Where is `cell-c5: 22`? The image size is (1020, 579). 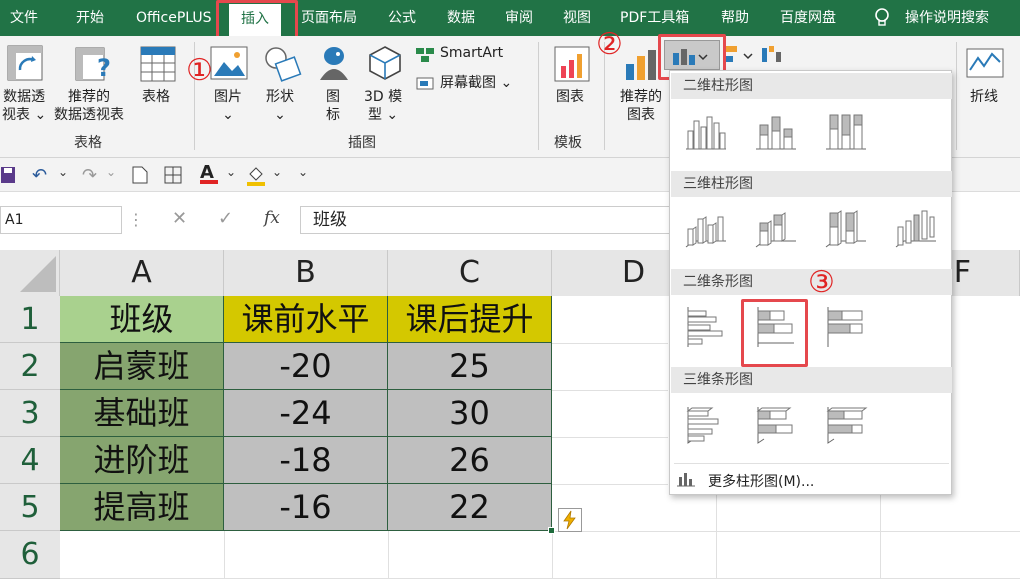 cell-c5: 22 is located at coordinates (470, 507).